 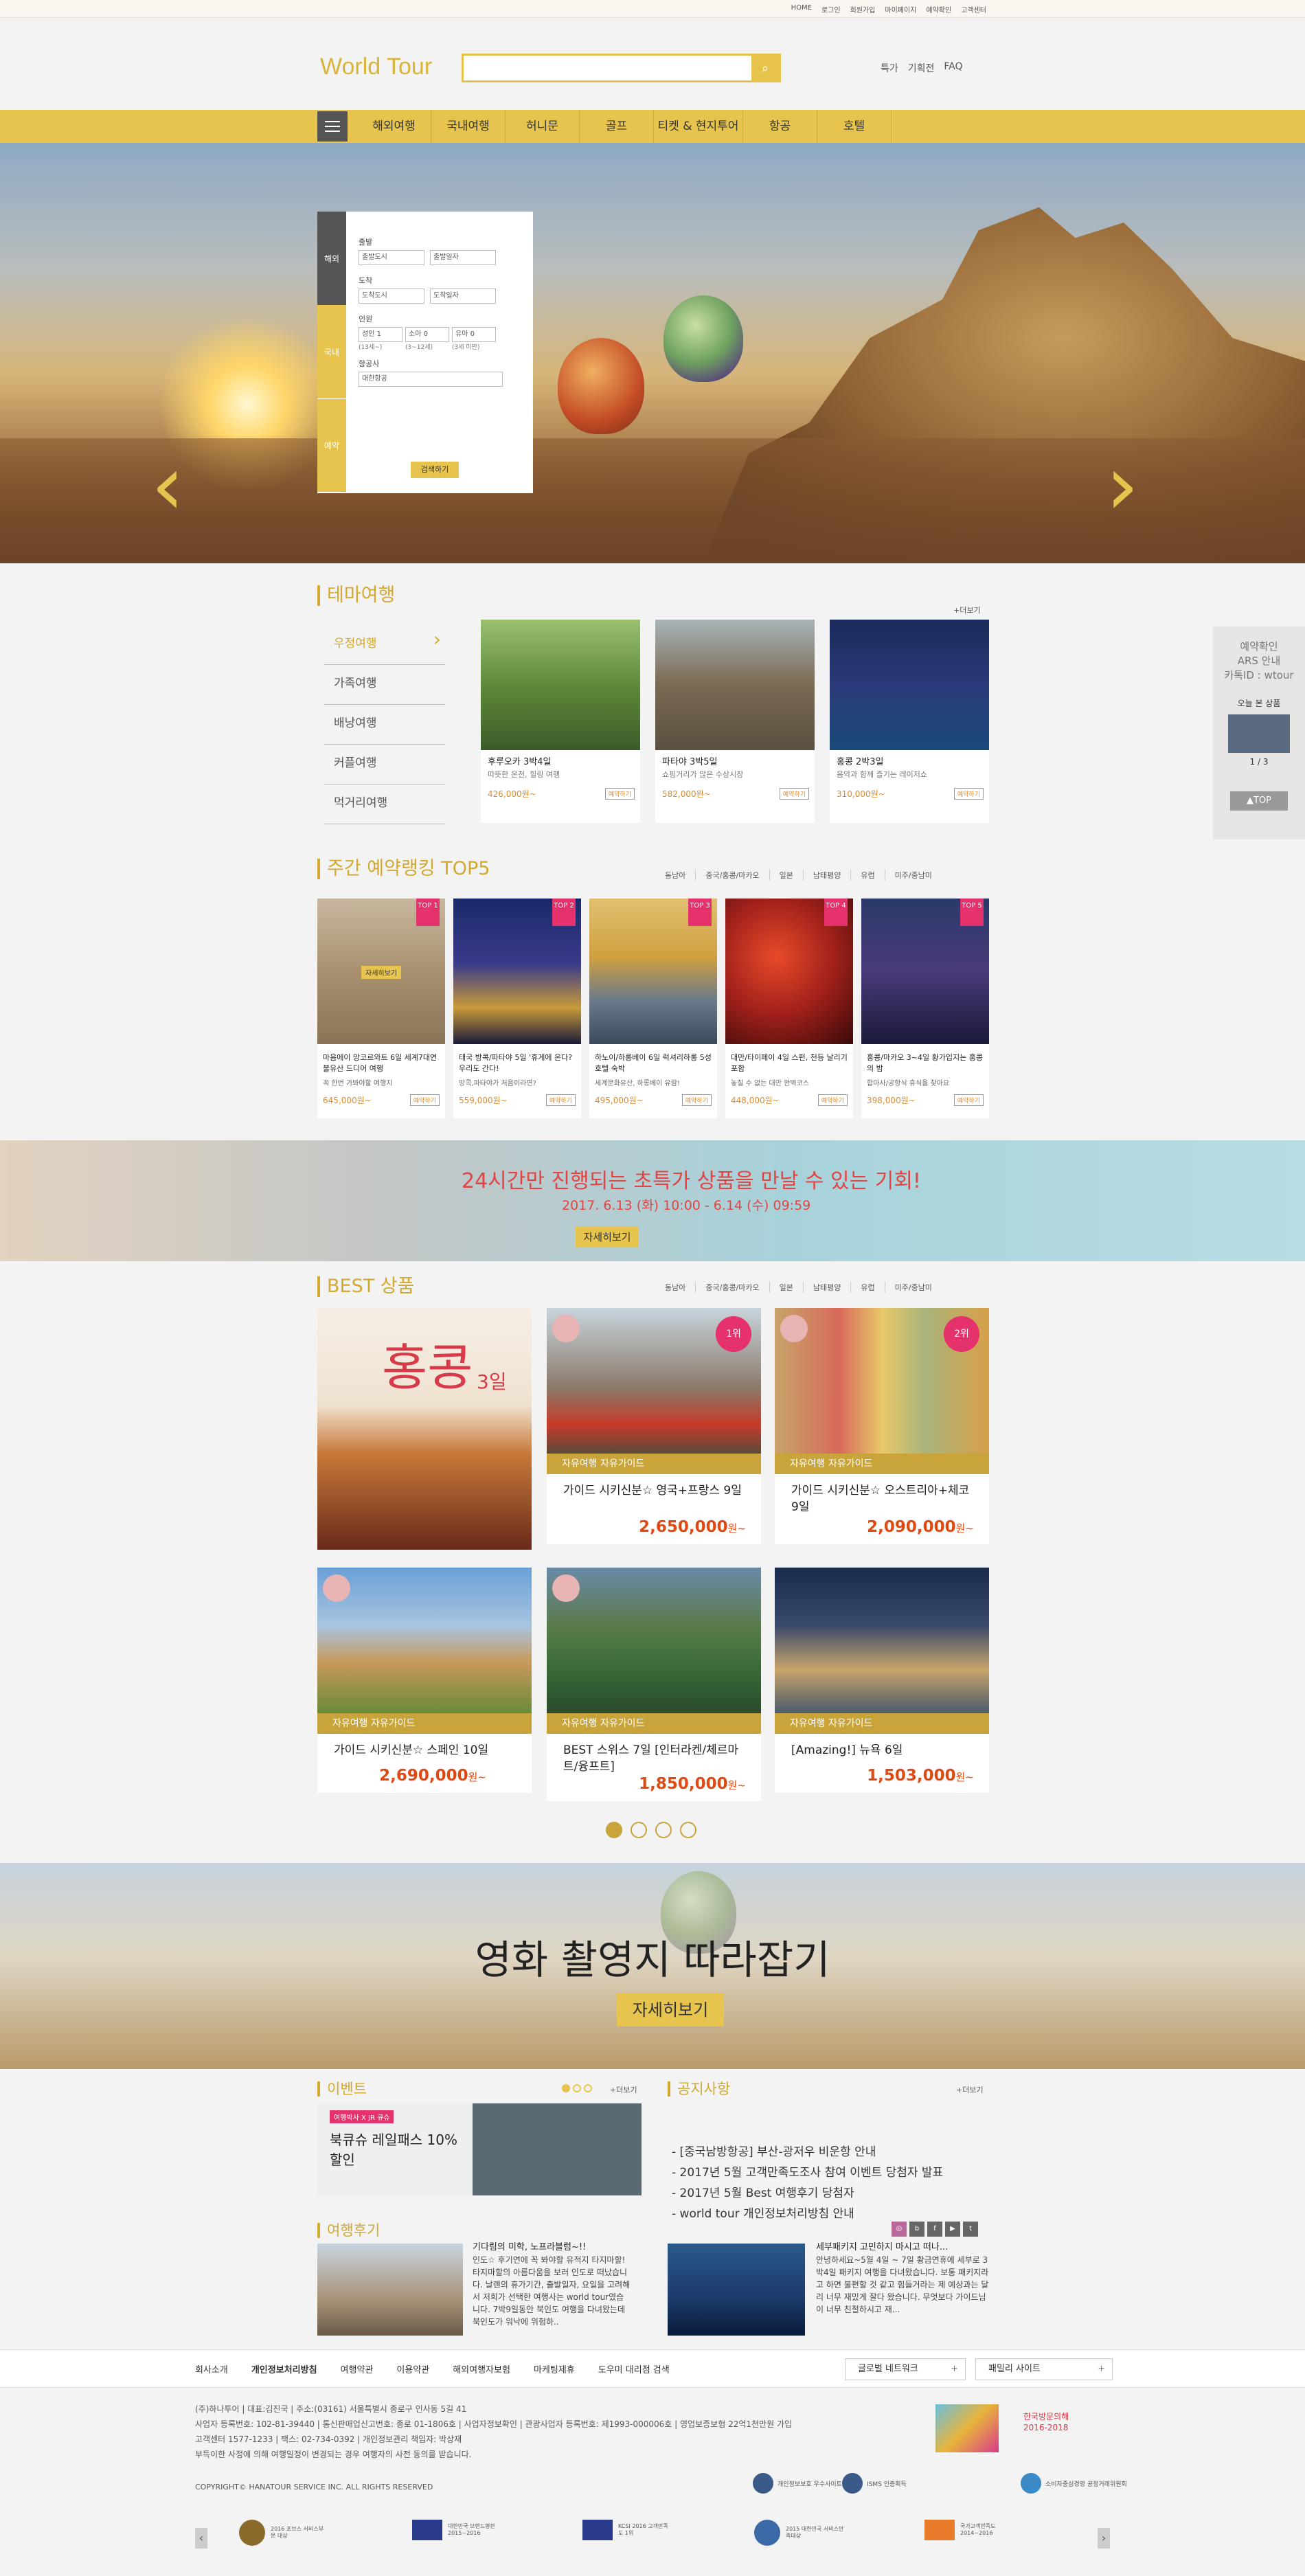 I want to click on best-card: 자유여행 자유가이드 가이드 시키신분☆ 스페인 10일 2,690,000원~, so click(x=425, y=1680).